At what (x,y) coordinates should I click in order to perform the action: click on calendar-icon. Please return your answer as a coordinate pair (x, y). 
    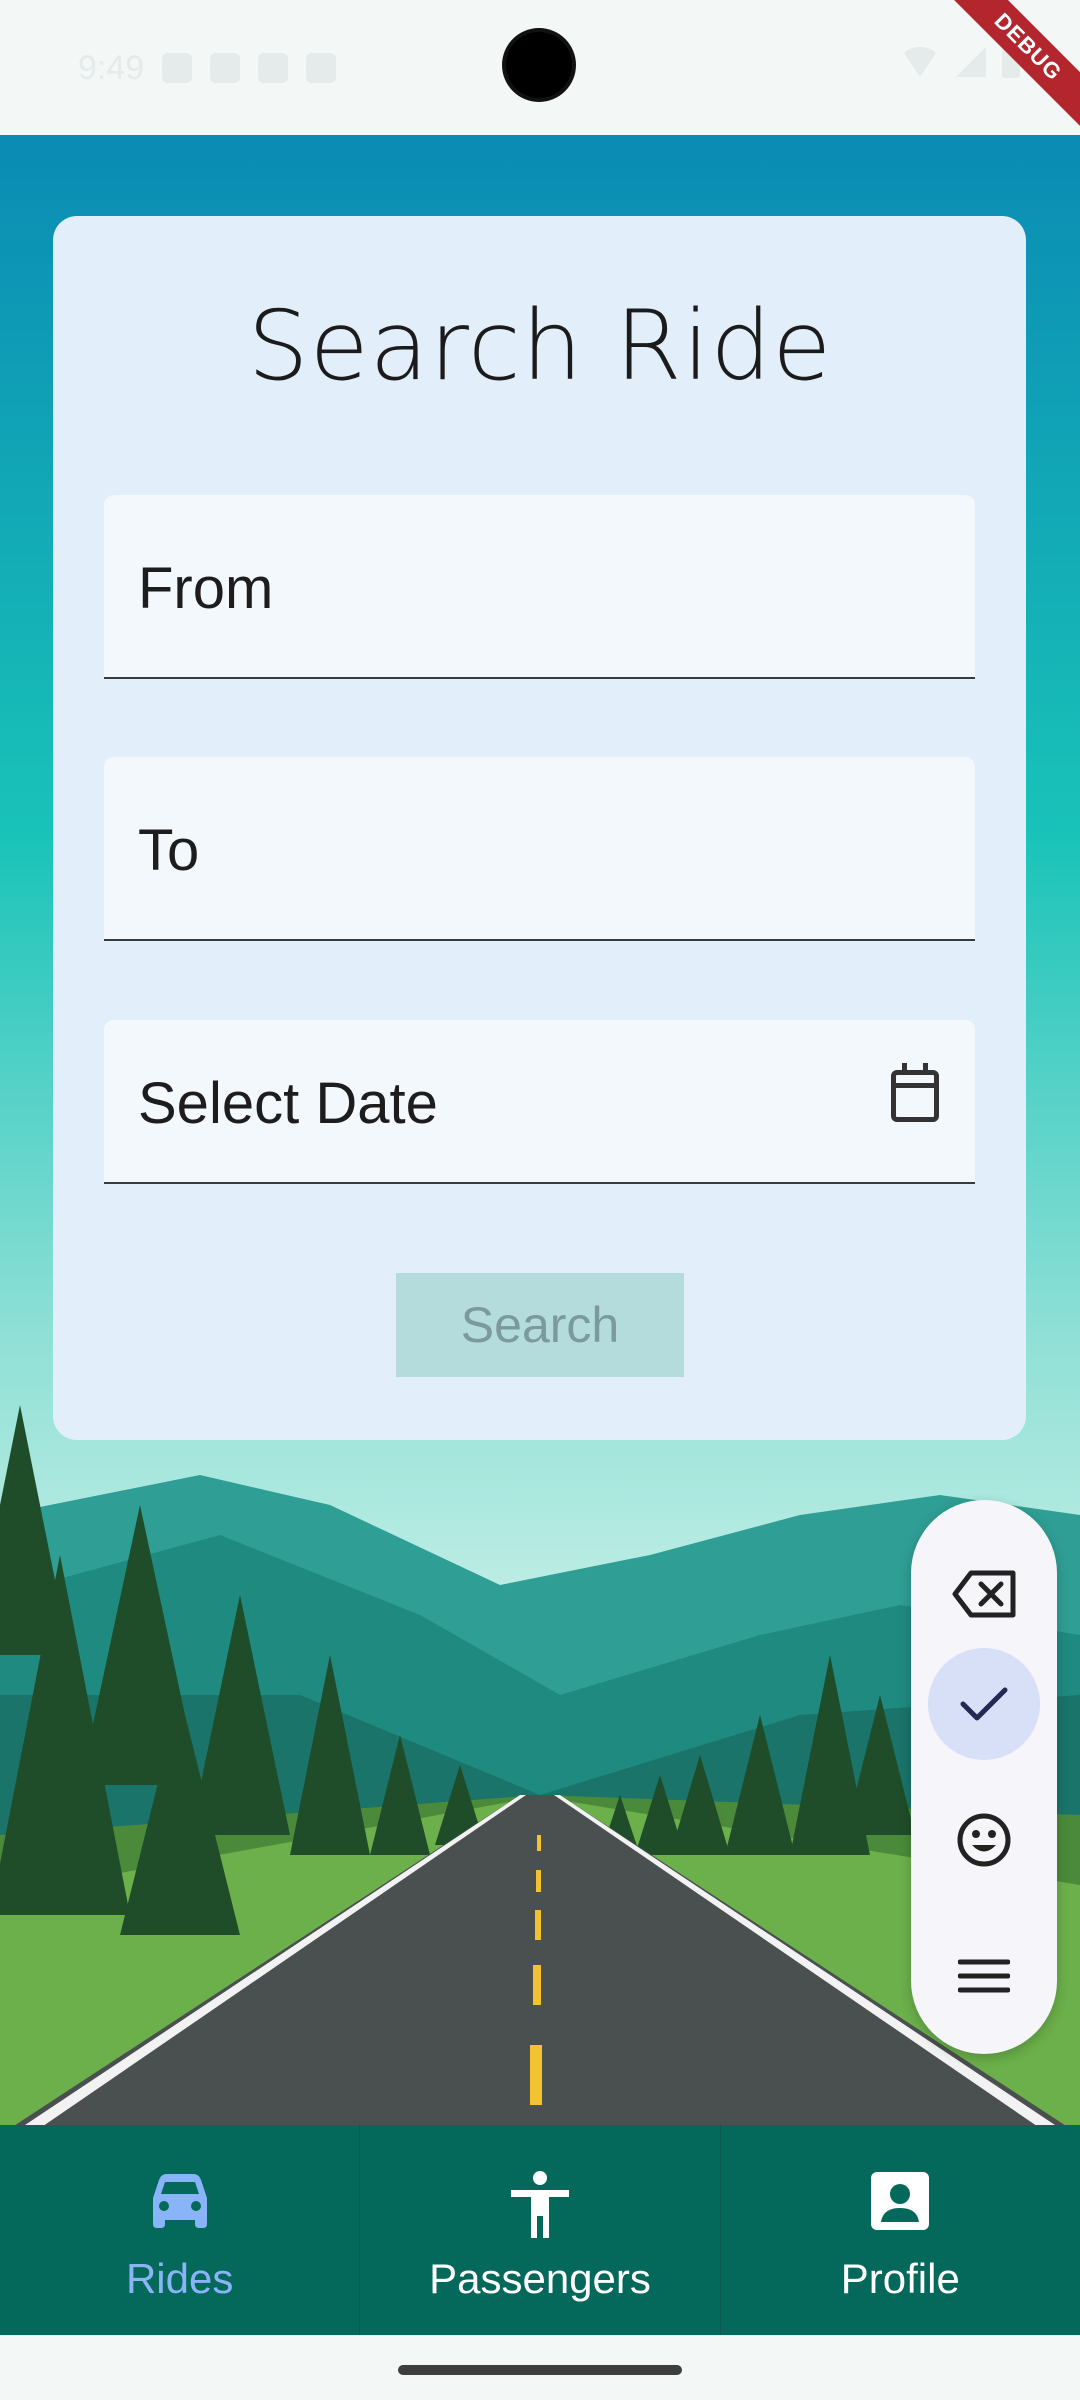
    Looking at the image, I should click on (915, 1092).